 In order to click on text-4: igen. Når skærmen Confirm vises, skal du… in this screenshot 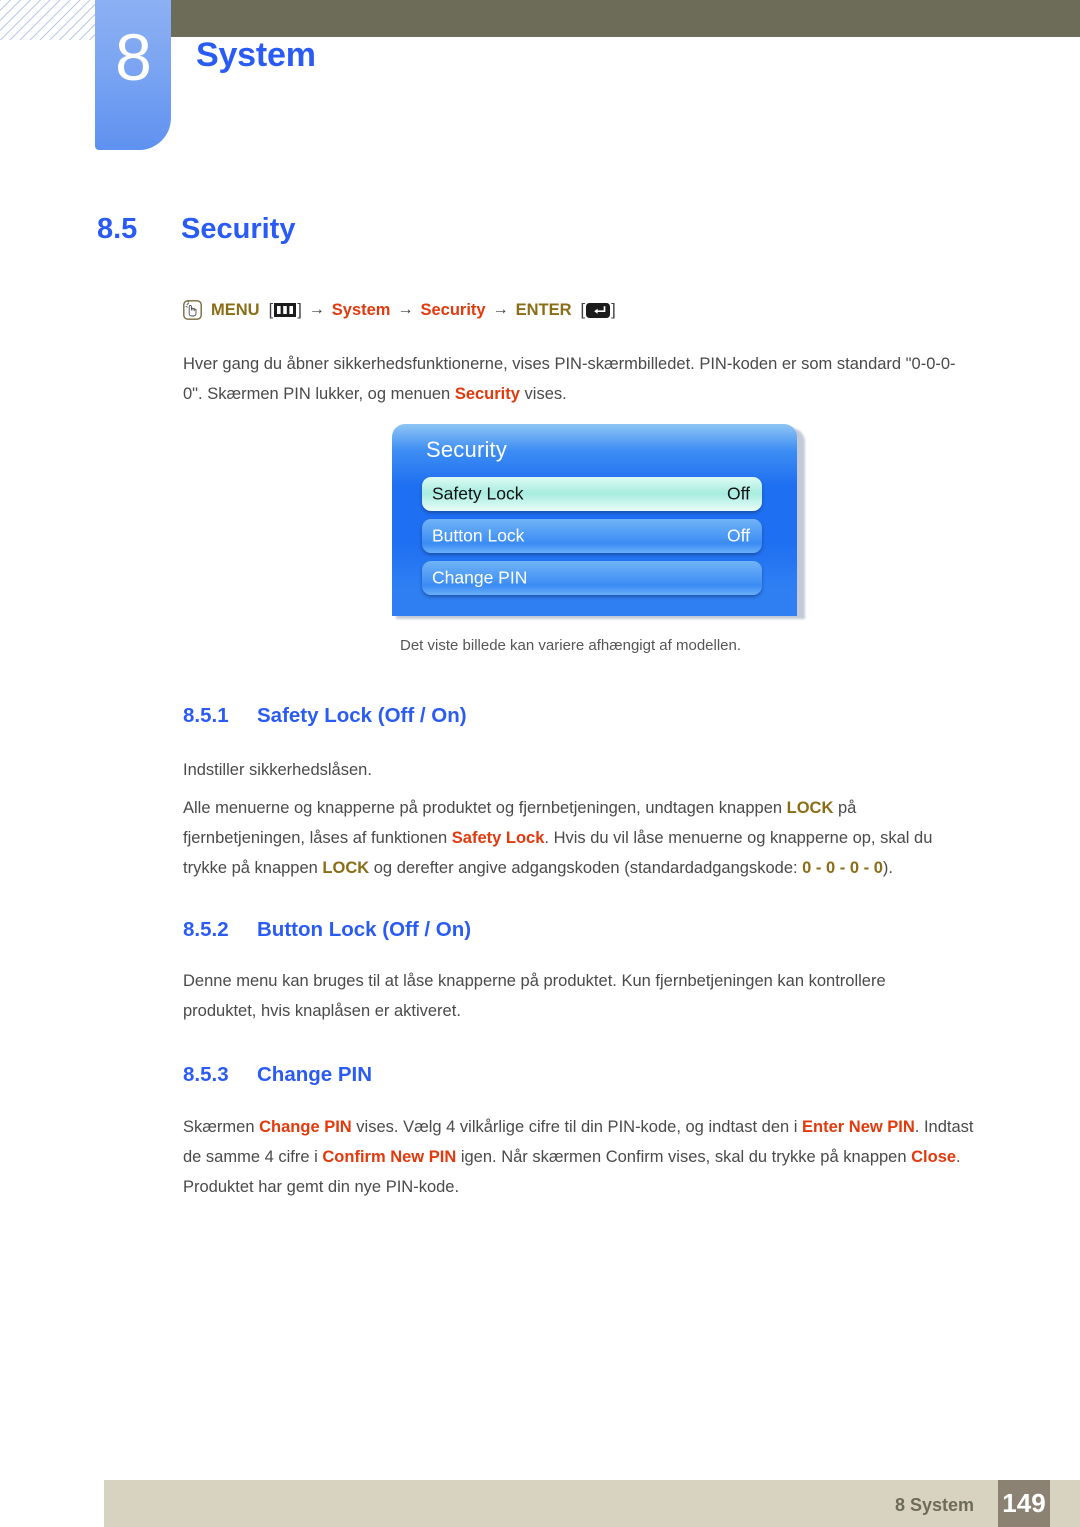, I will do `click(684, 1157)`.